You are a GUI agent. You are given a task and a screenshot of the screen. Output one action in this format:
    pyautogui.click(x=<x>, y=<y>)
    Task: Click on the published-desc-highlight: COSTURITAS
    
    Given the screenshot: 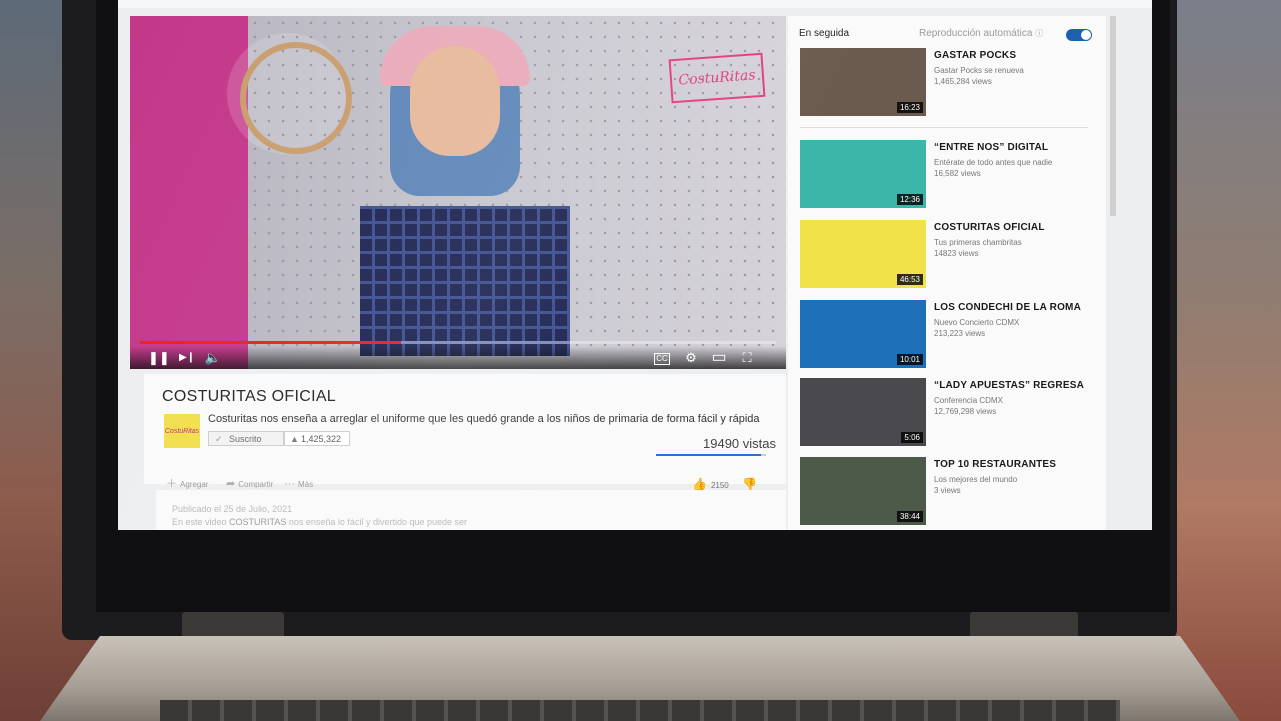 What is the action you would take?
    pyautogui.click(x=258, y=522)
    